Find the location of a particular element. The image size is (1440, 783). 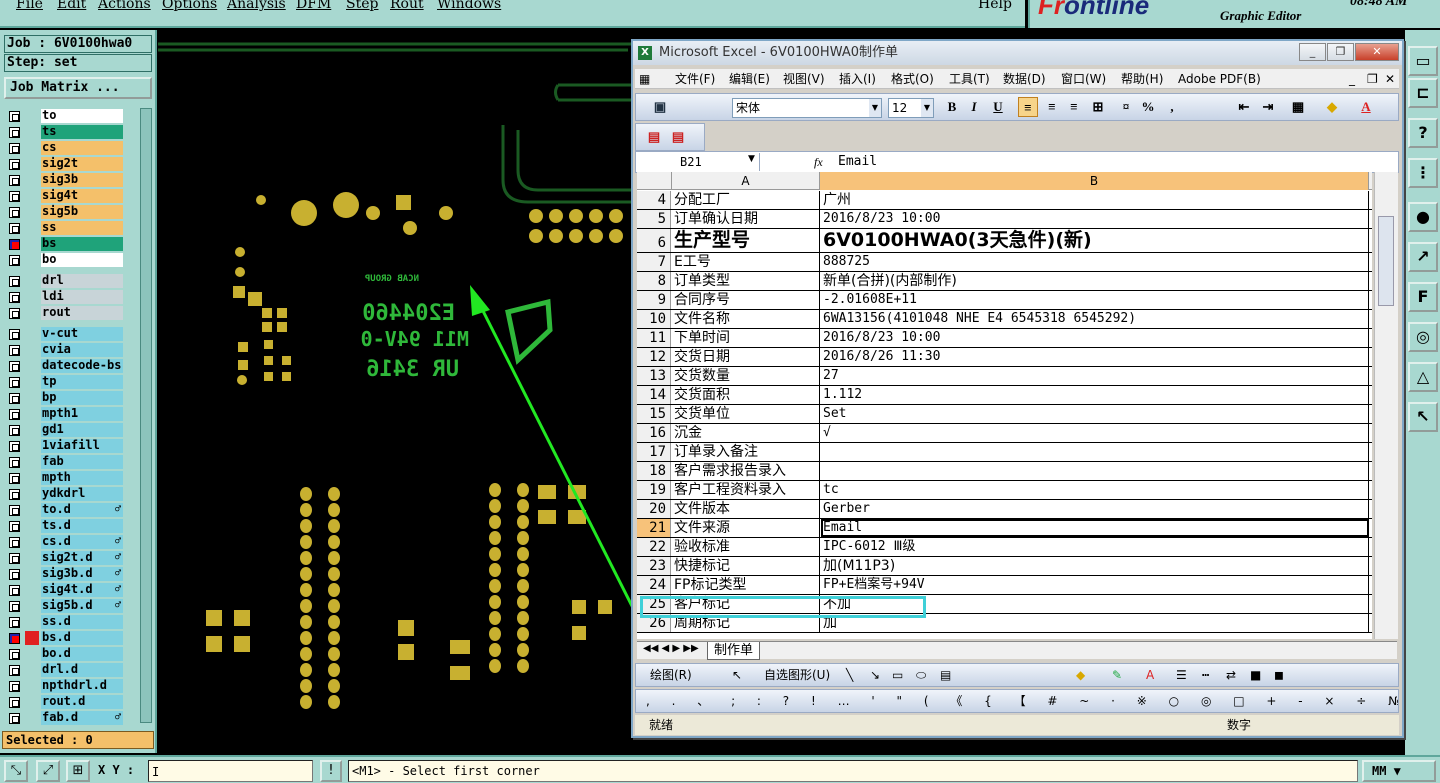

menu-analysis: Analysis is located at coordinates (256, 6).